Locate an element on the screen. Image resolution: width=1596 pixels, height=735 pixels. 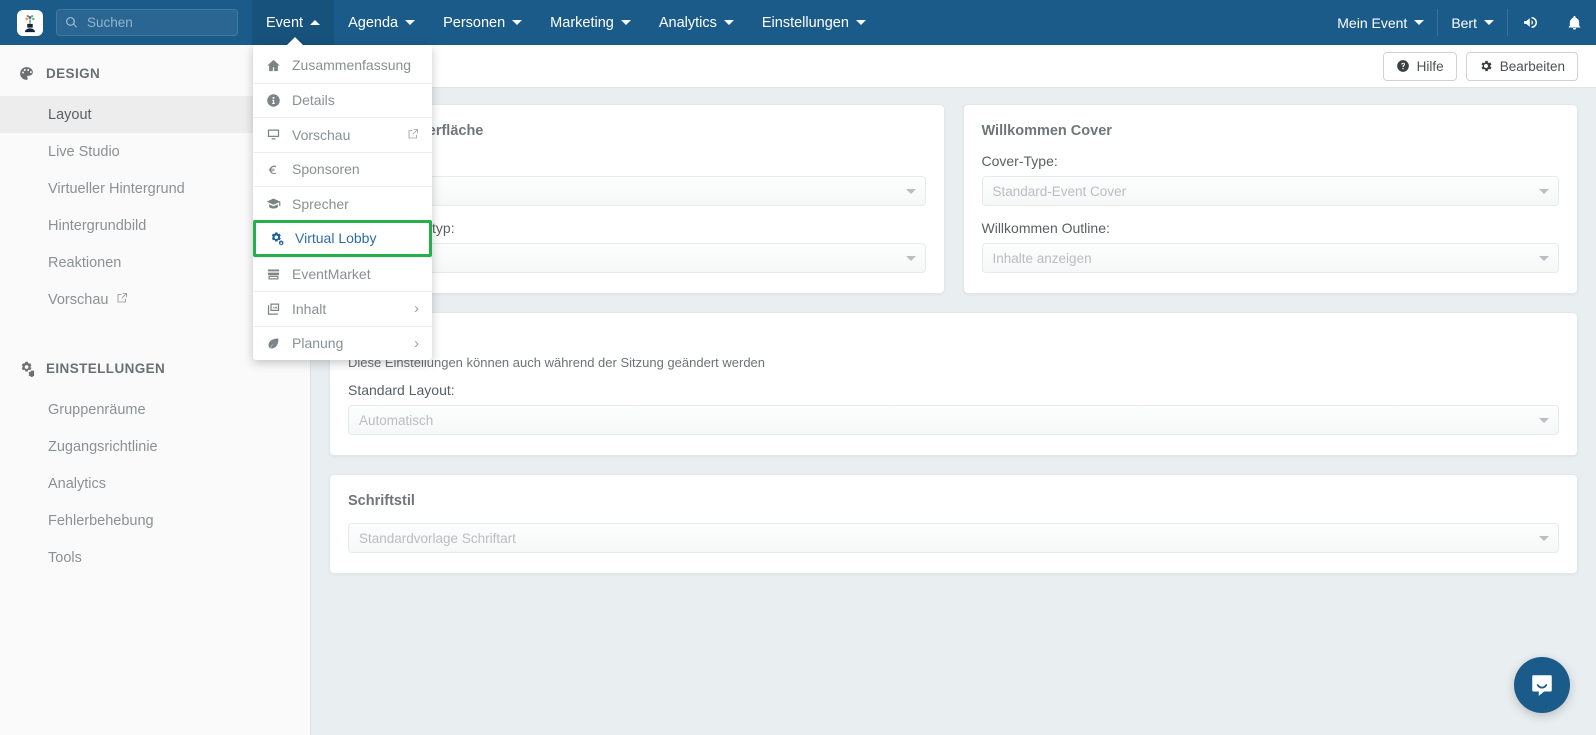
company-logo is located at coordinates (30, 22).